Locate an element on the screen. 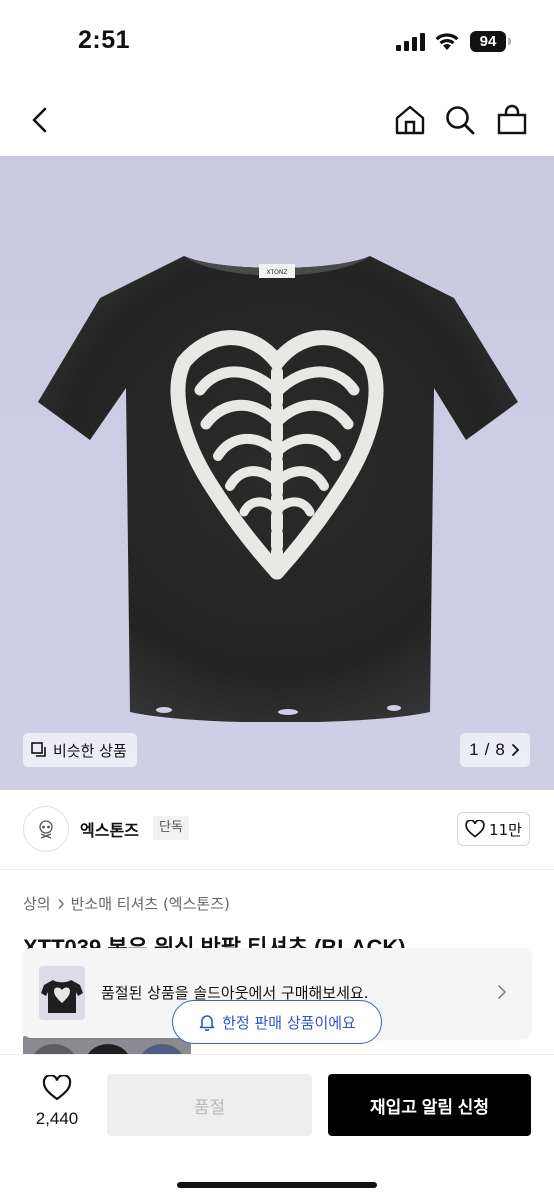 This screenshot has width=554, height=1200. store-like-count: 11만 is located at coordinates (505, 829).